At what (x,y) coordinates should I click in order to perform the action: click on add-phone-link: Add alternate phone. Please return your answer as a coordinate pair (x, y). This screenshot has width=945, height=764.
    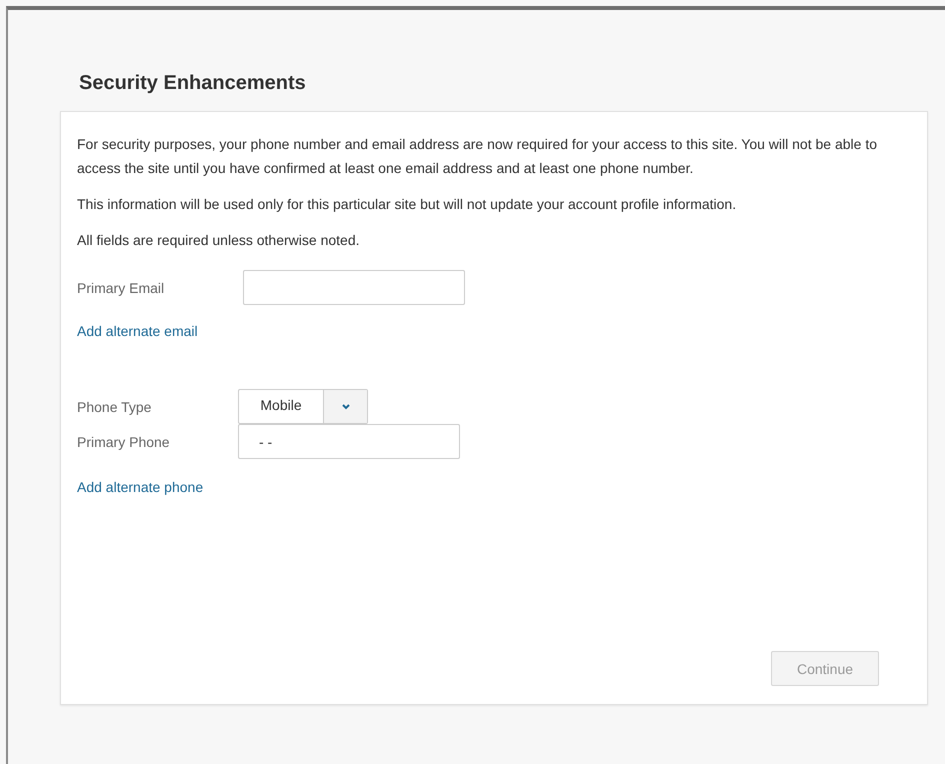
    Looking at the image, I should click on (140, 487).